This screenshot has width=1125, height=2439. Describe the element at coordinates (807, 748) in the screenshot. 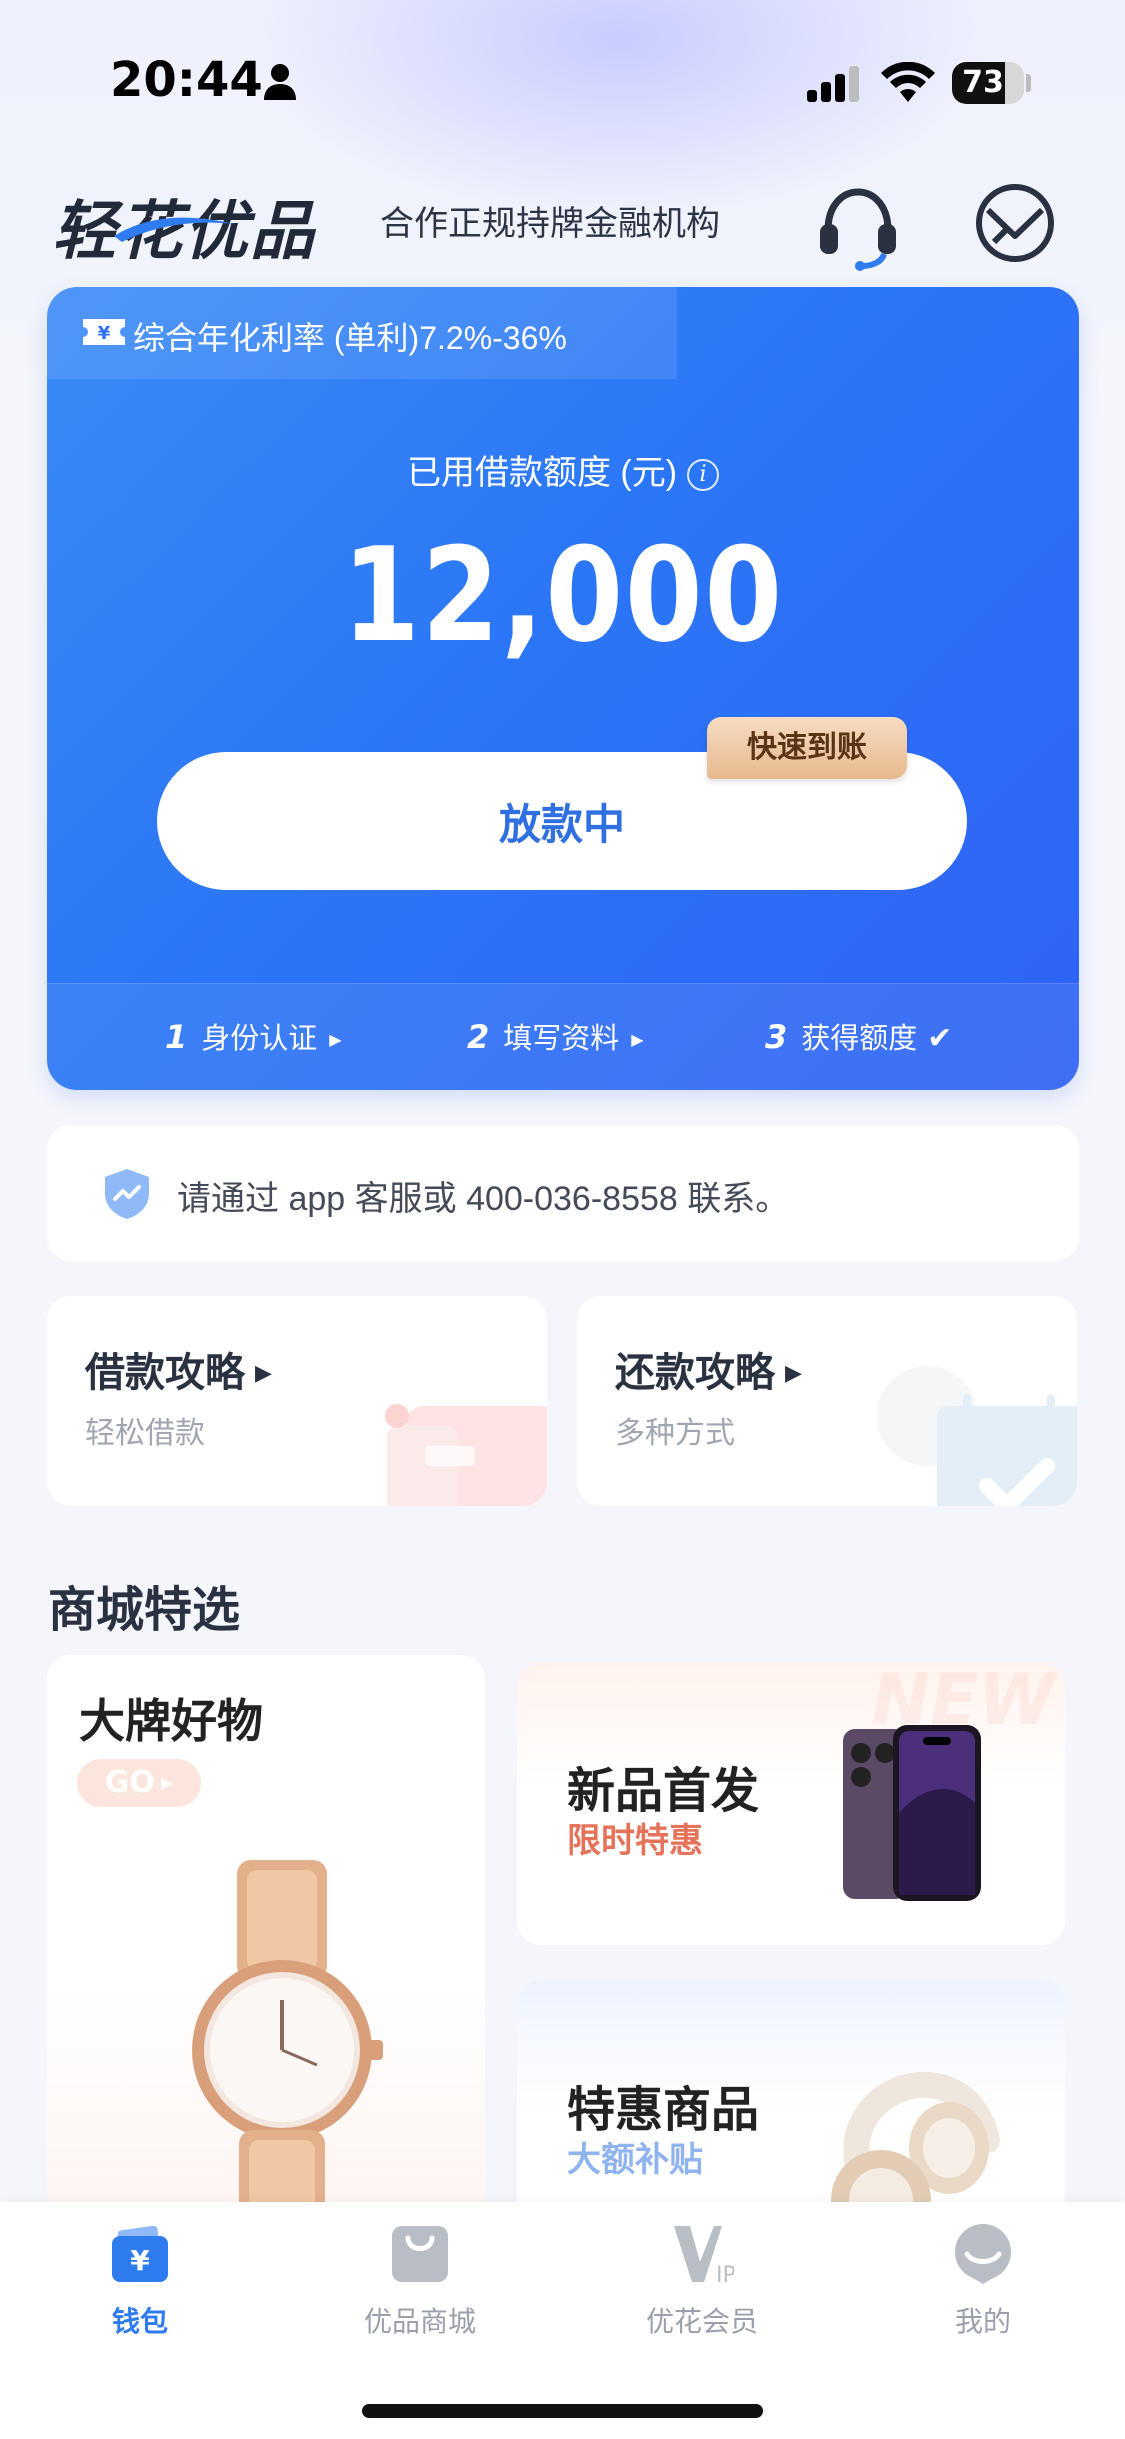

I see `fast-arrival-badge: 快速到账` at that location.